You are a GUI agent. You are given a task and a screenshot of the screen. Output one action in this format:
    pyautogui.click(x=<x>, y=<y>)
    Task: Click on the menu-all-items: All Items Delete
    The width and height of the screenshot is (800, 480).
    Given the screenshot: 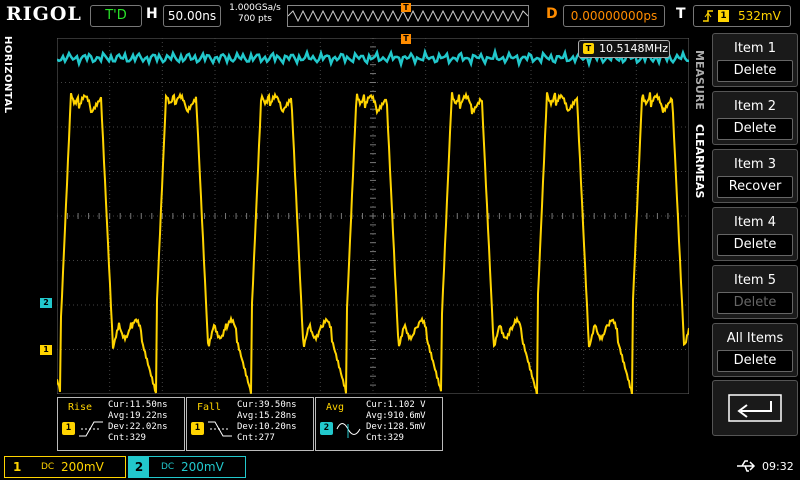 What is the action you would take?
    pyautogui.click(x=755, y=350)
    